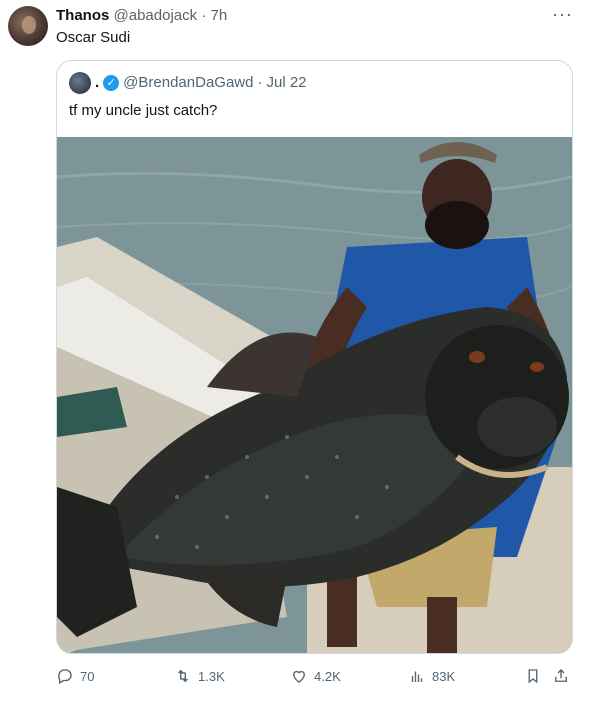  I want to click on views-button: 83K, so click(431, 676).